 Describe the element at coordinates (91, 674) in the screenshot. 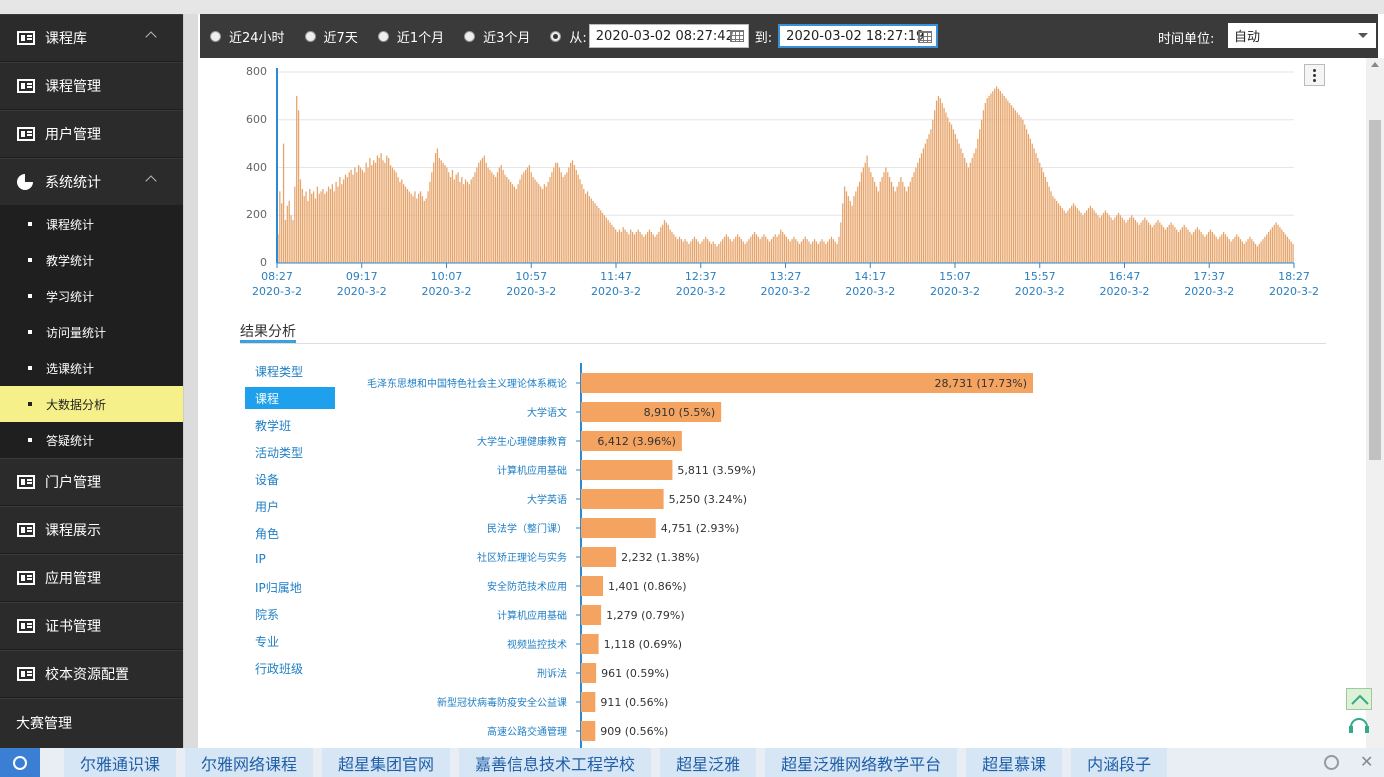

I see `sidebar-item-resource-config: 校本资源配置` at that location.